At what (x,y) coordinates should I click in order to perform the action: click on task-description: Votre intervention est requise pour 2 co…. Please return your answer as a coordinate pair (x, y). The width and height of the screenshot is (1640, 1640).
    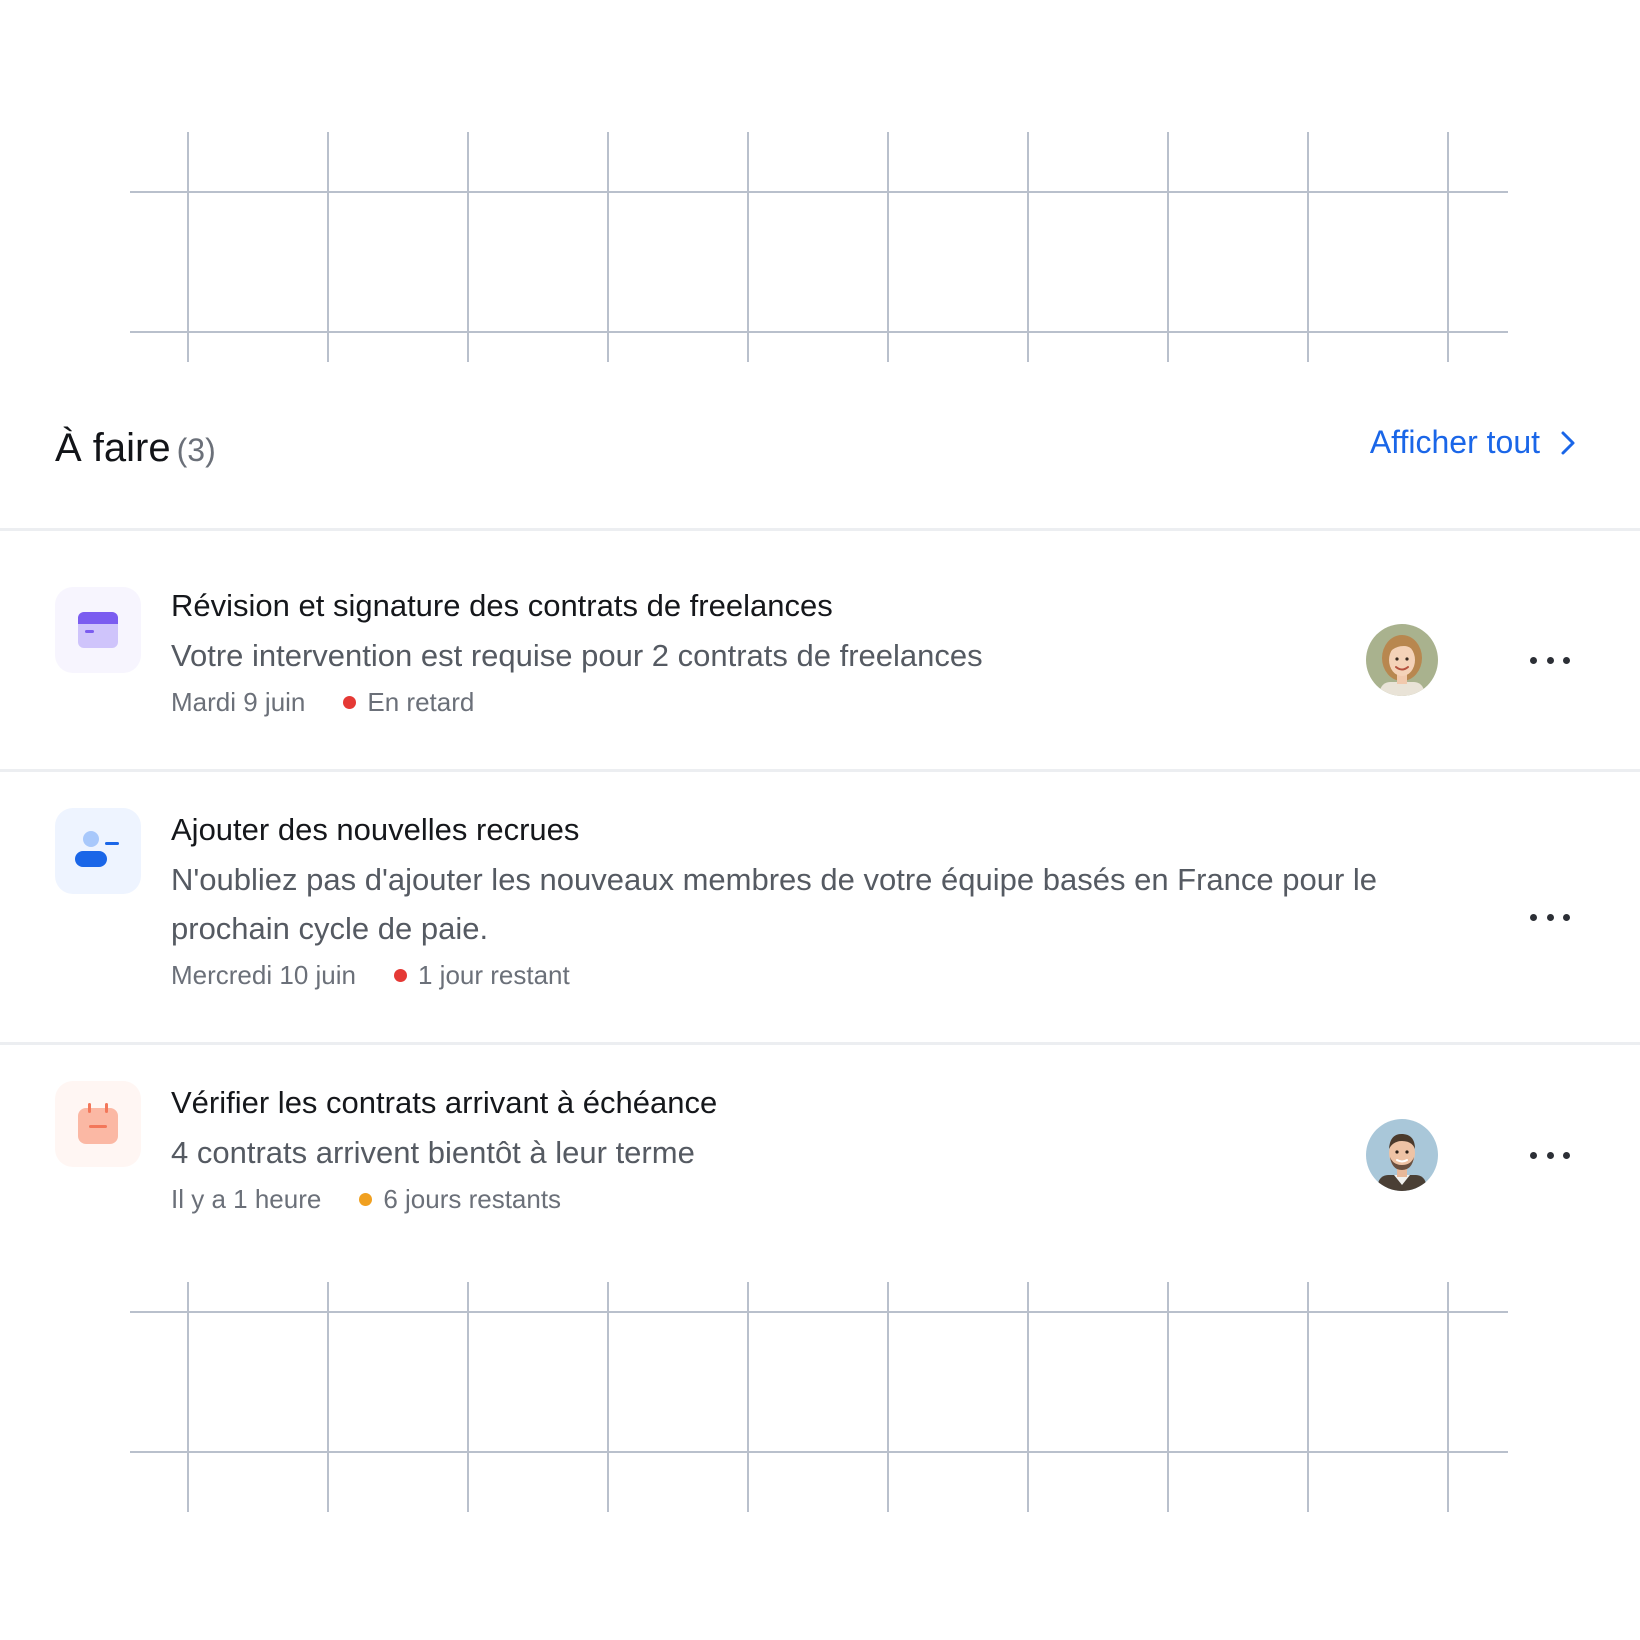
    Looking at the image, I should click on (577, 655).